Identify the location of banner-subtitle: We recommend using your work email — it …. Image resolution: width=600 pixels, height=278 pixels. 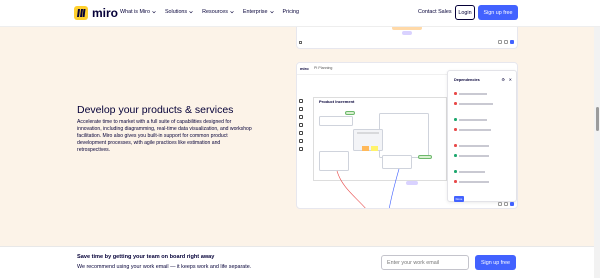
(164, 267).